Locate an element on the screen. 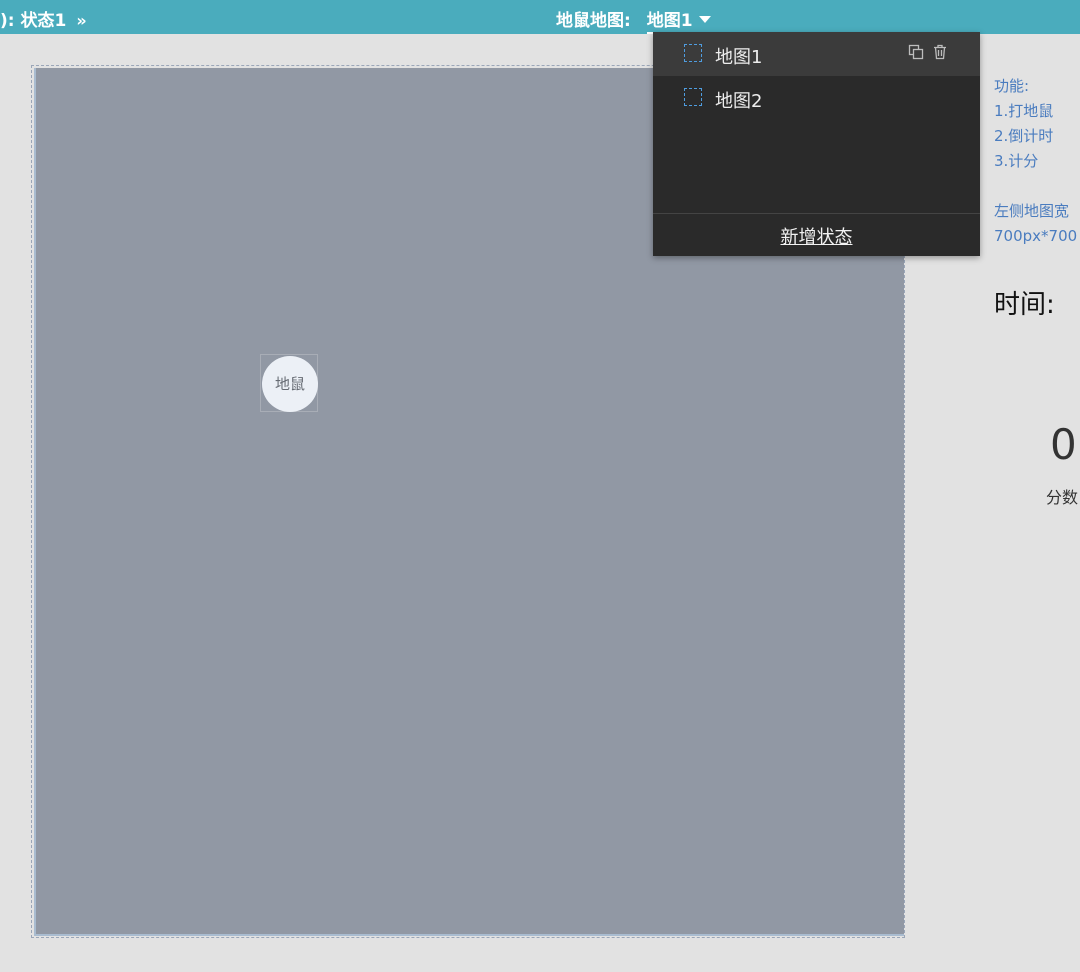 The image size is (1080, 972). features-title: 功能: is located at coordinates (1012, 86).